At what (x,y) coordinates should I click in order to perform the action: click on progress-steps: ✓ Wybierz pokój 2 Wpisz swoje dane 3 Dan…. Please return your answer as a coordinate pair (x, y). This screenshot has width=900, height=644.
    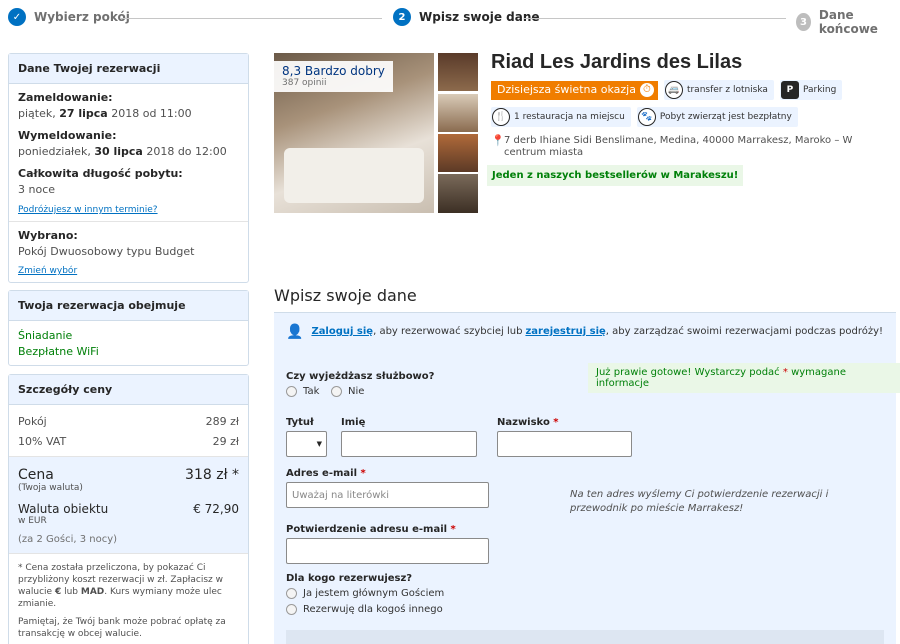
    Looking at the image, I should click on (450, 20).